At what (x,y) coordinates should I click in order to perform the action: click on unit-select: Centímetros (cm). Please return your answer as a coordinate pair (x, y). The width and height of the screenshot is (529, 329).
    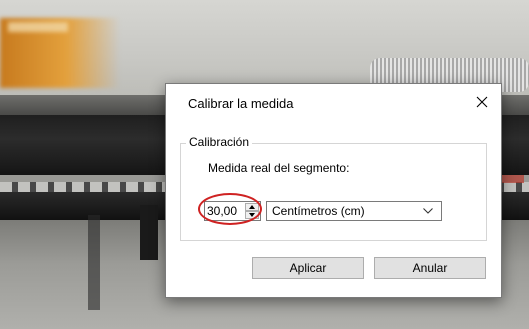
    Looking at the image, I should click on (354, 211).